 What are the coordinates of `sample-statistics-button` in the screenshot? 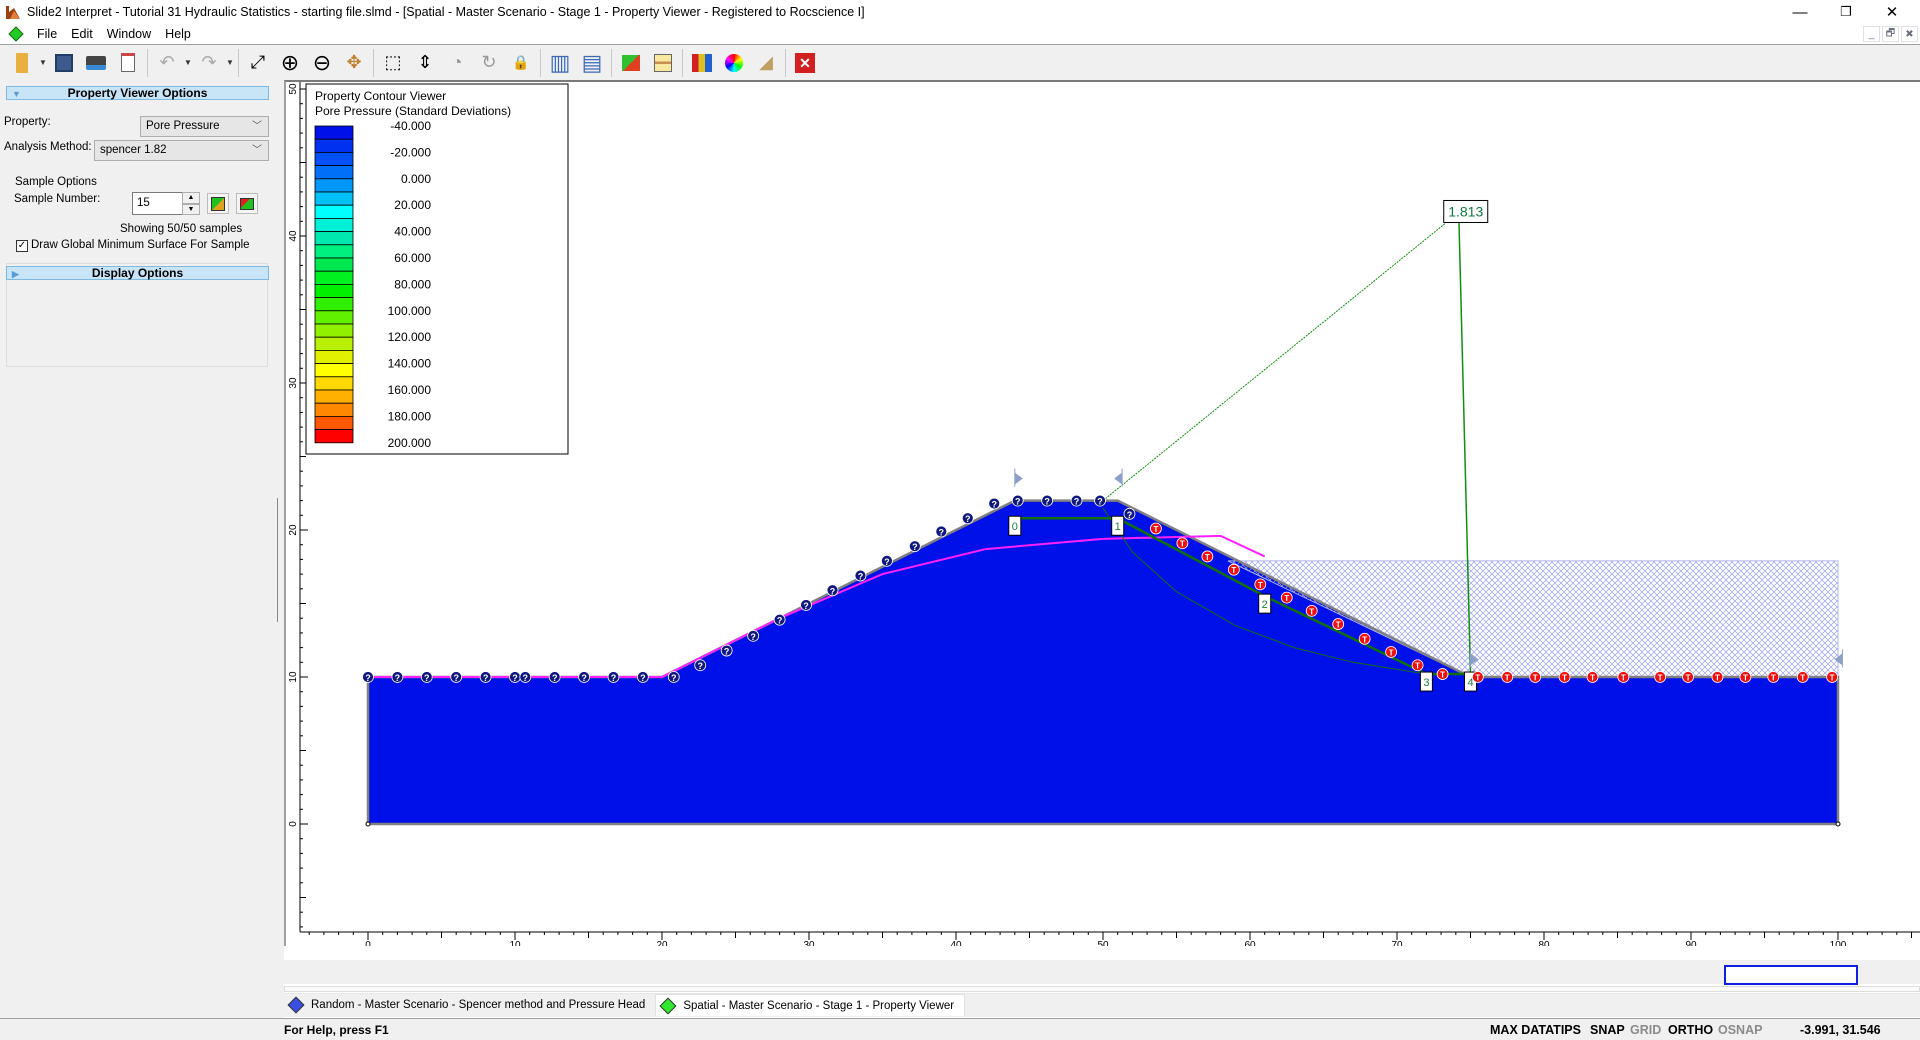 It's located at (247, 203).